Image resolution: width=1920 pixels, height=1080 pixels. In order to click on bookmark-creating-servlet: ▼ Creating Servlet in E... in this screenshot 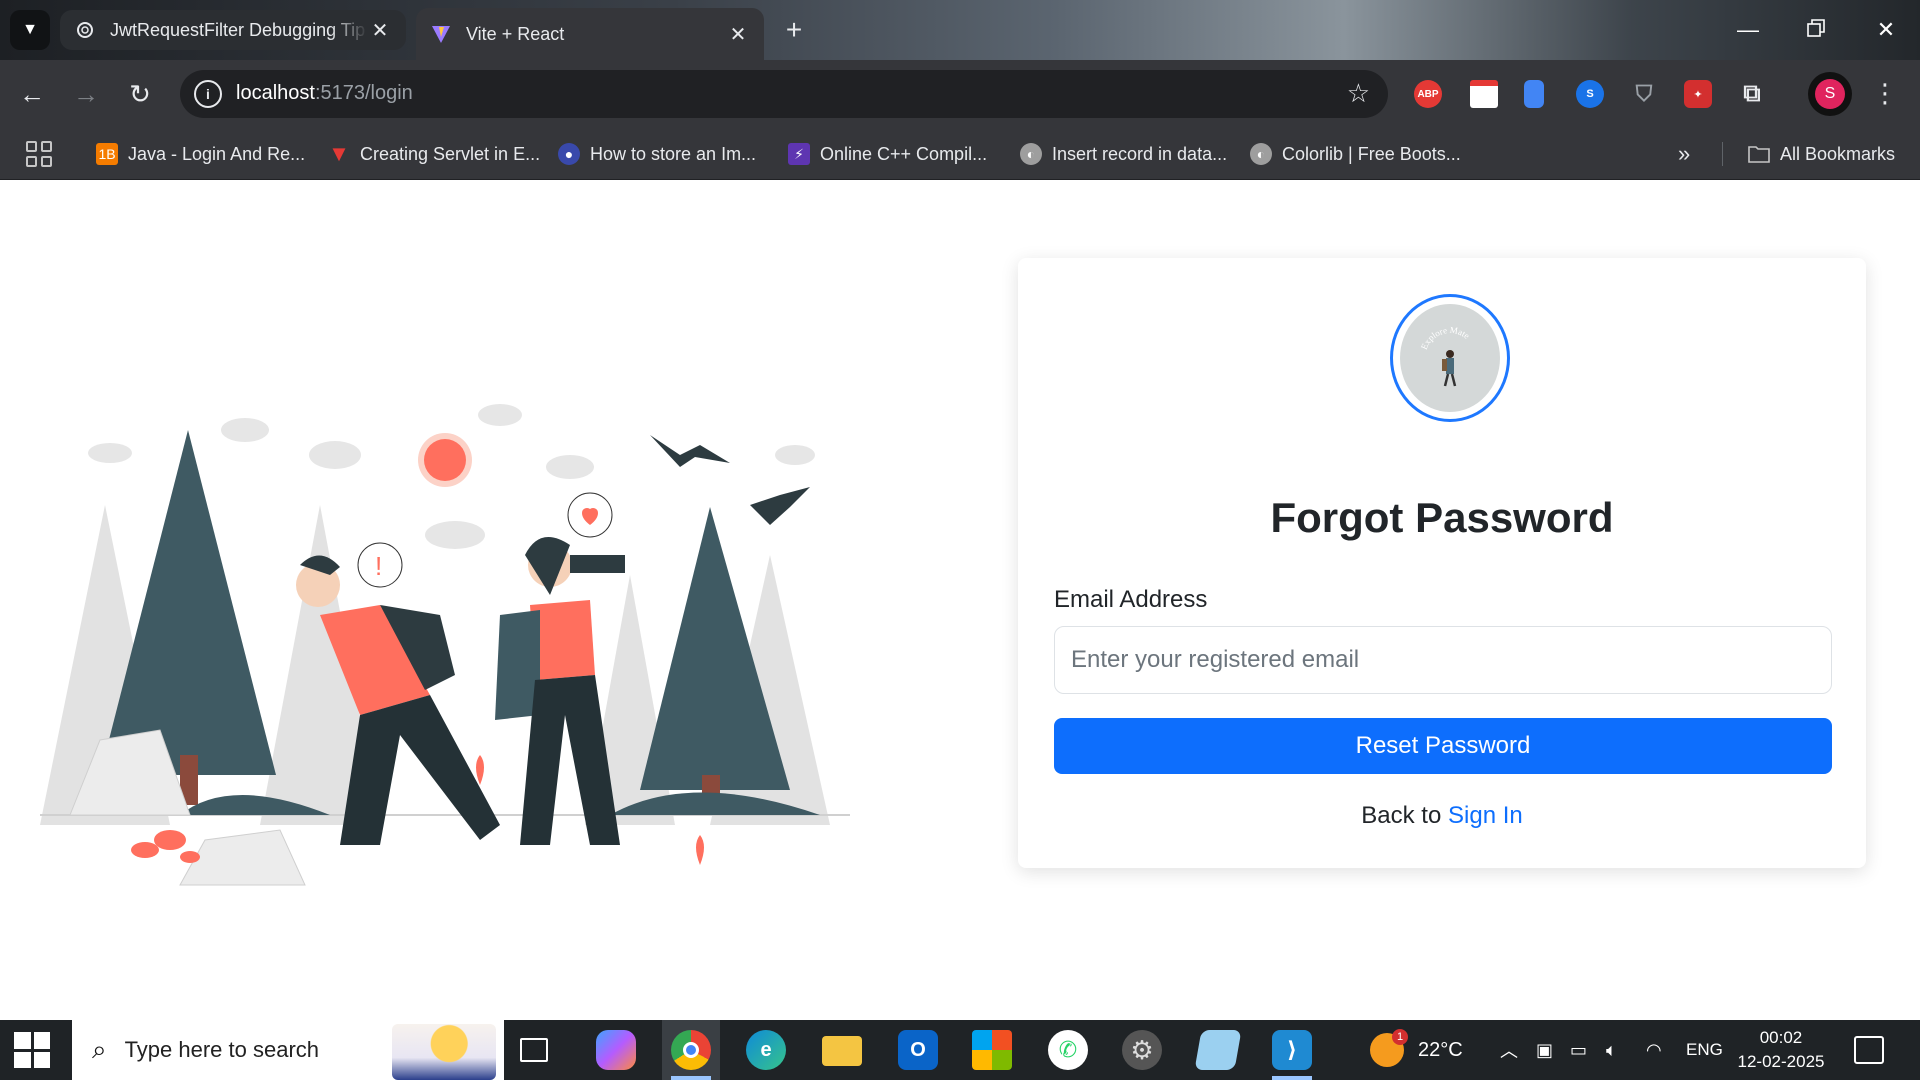, I will do `click(434, 154)`.